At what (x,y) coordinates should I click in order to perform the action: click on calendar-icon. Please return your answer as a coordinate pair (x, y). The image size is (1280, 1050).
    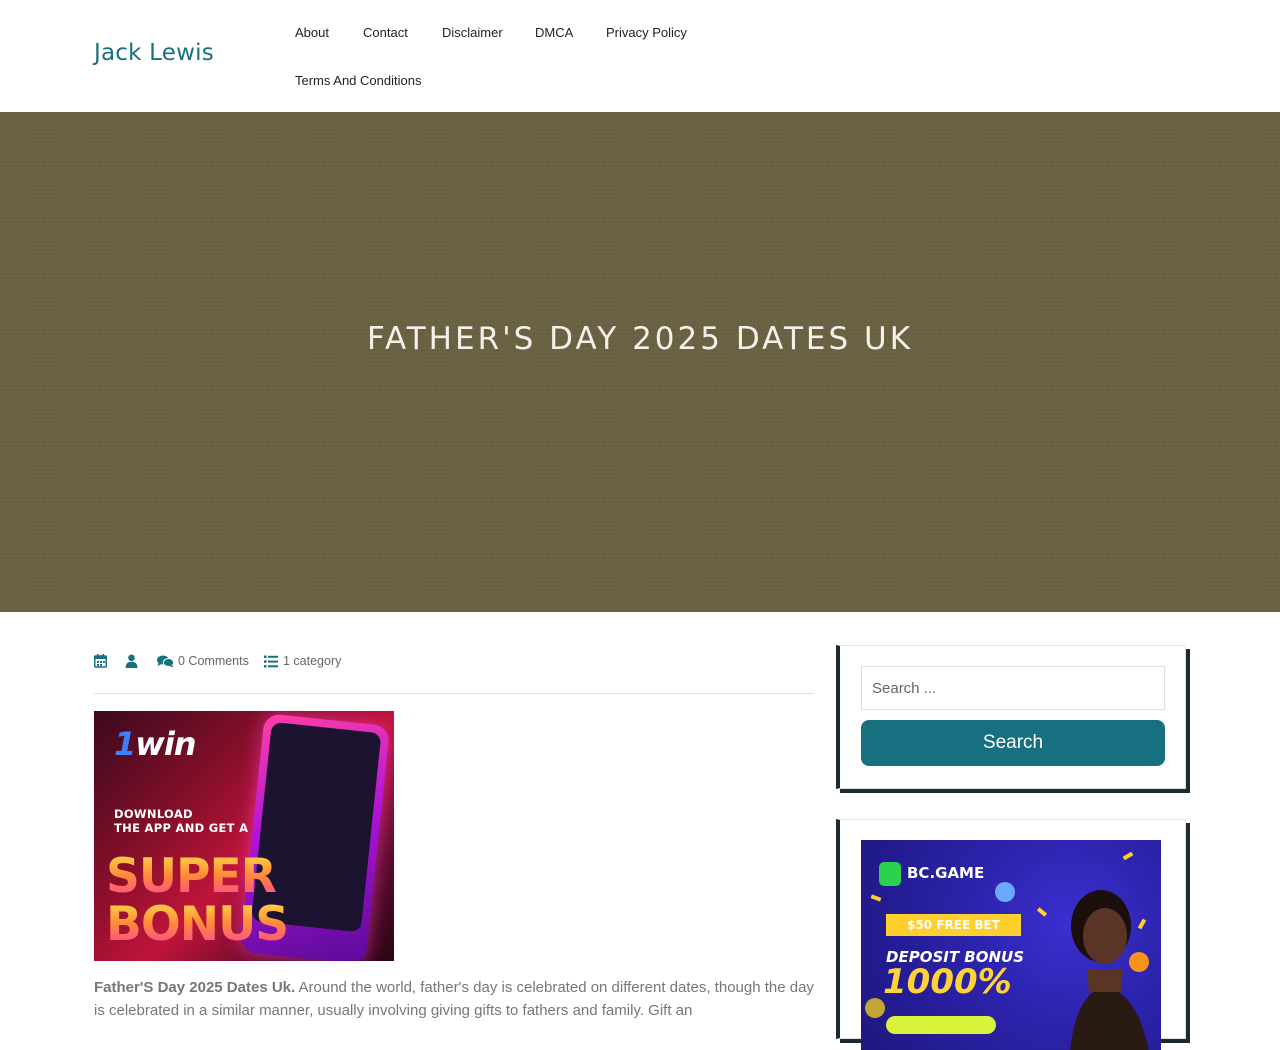
    Looking at the image, I should click on (100, 661).